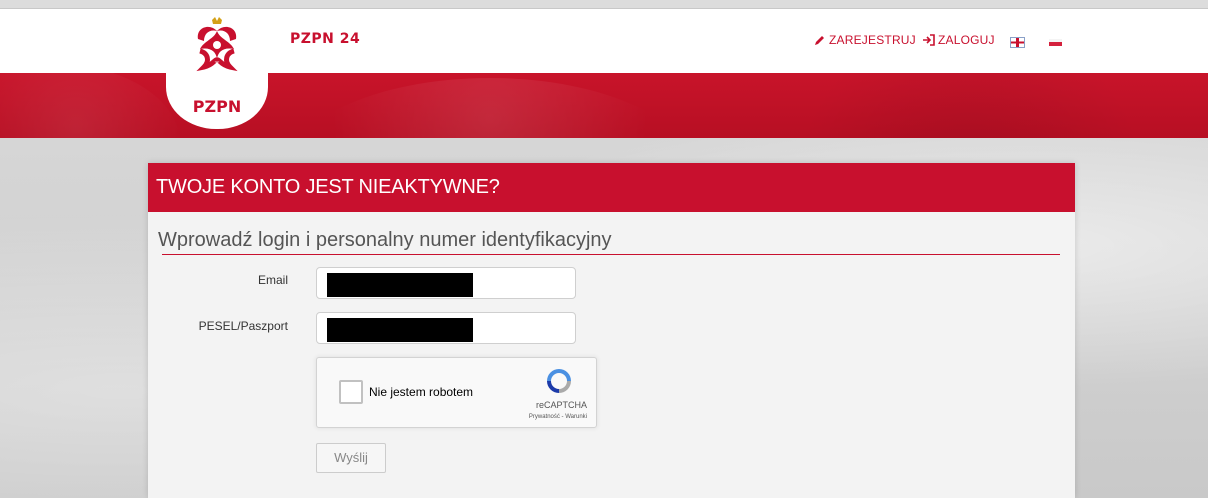 The image size is (1208, 498). I want to click on login-link: ZALOGUJ, so click(958, 40).